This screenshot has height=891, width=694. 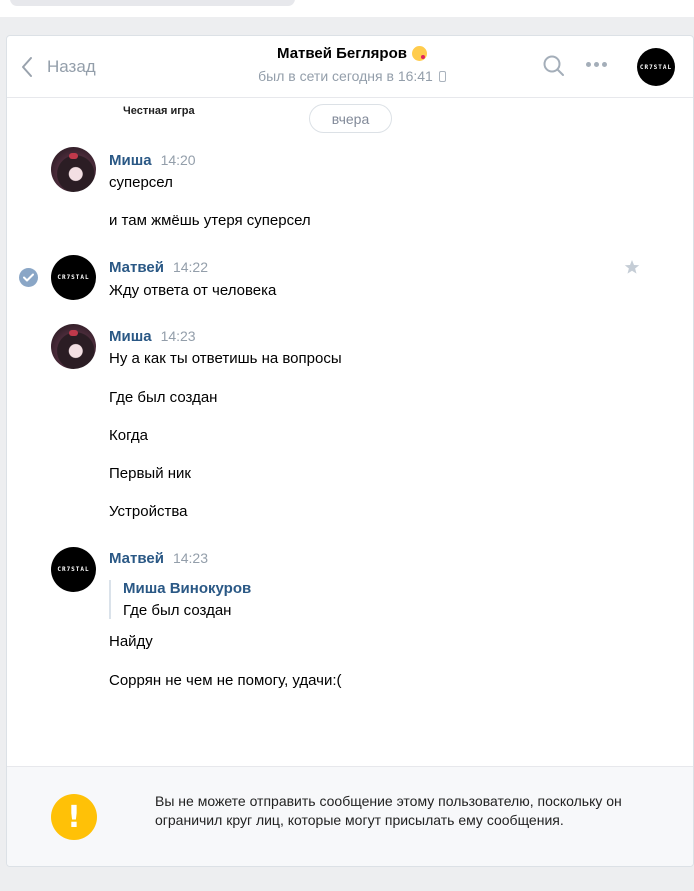 I want to click on message-text: Устройства, so click(x=148, y=511).